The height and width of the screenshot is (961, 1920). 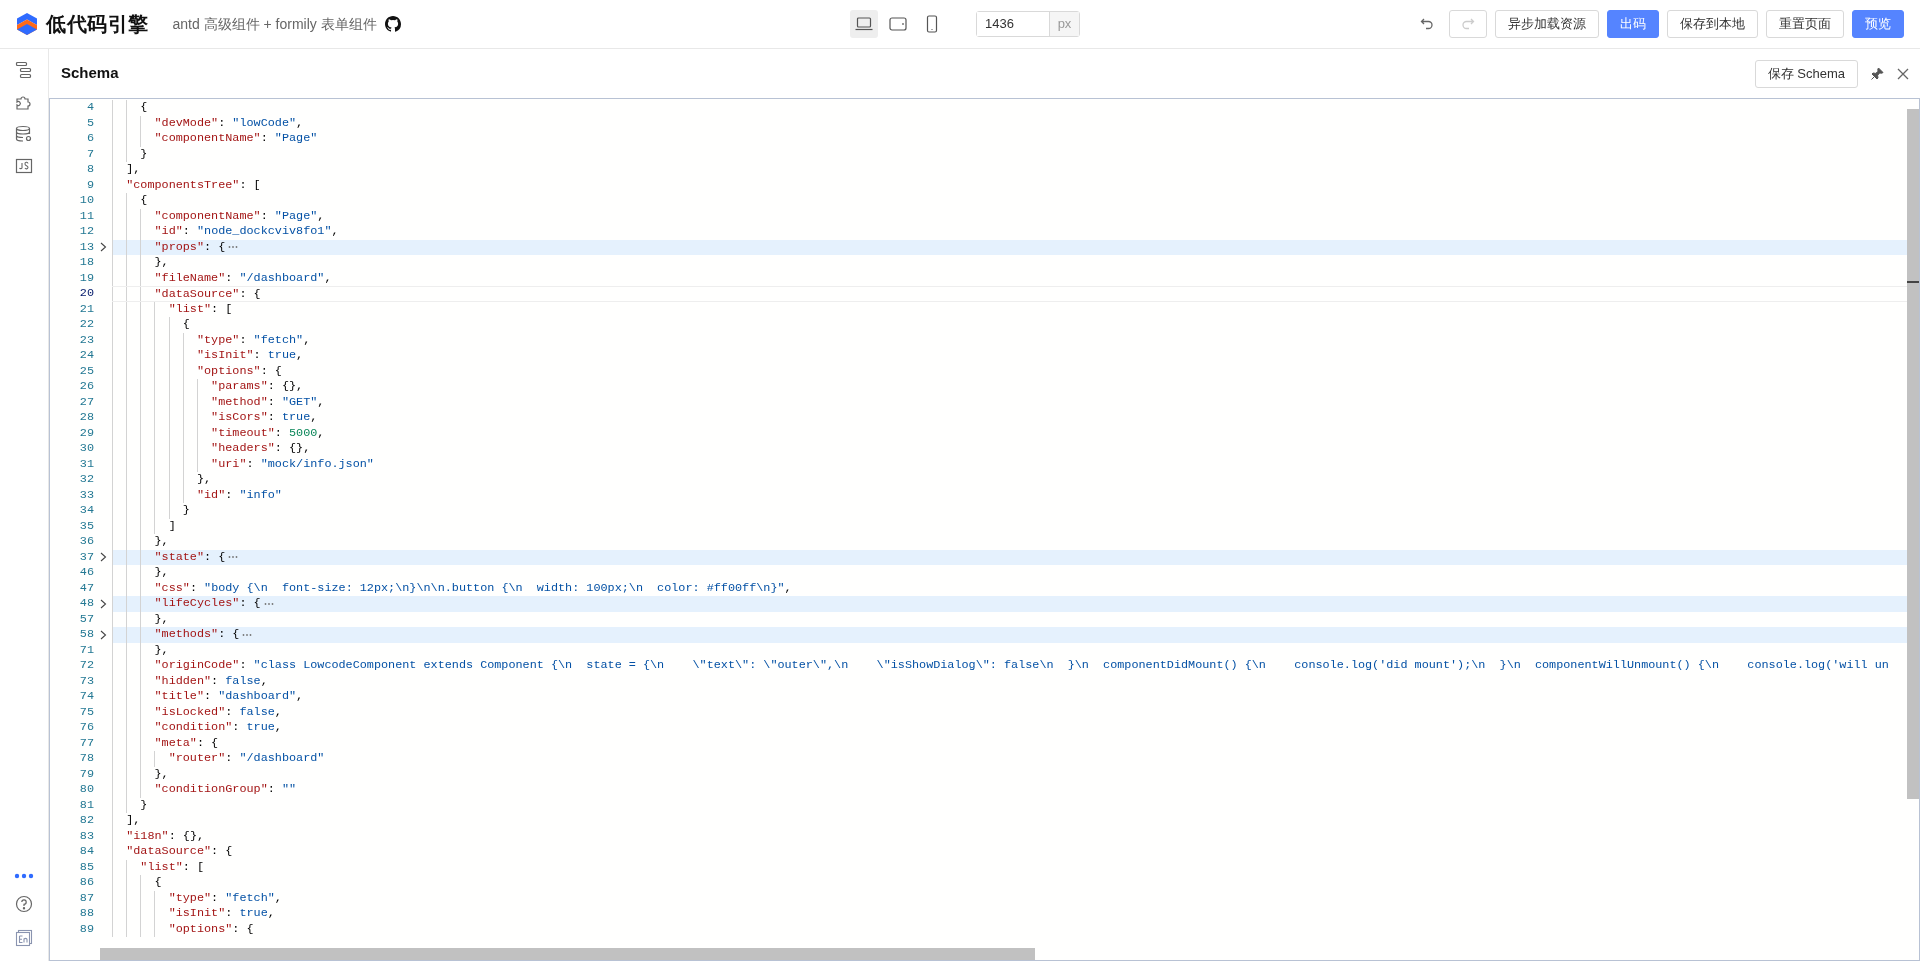 I want to click on line-number: 25, so click(x=86, y=371).